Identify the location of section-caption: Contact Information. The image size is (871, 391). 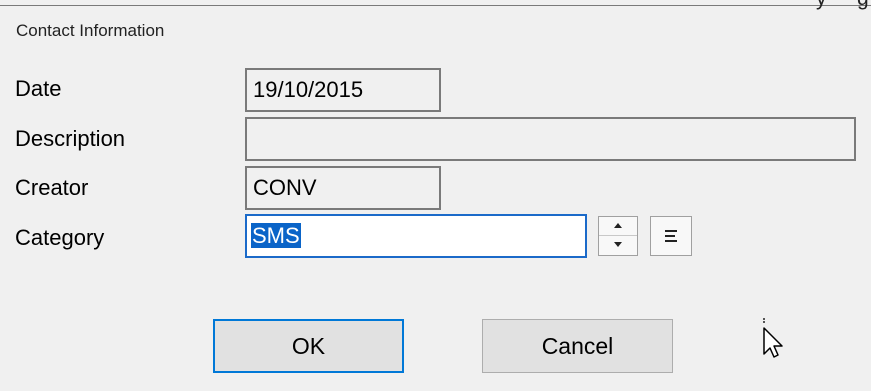
(90, 30).